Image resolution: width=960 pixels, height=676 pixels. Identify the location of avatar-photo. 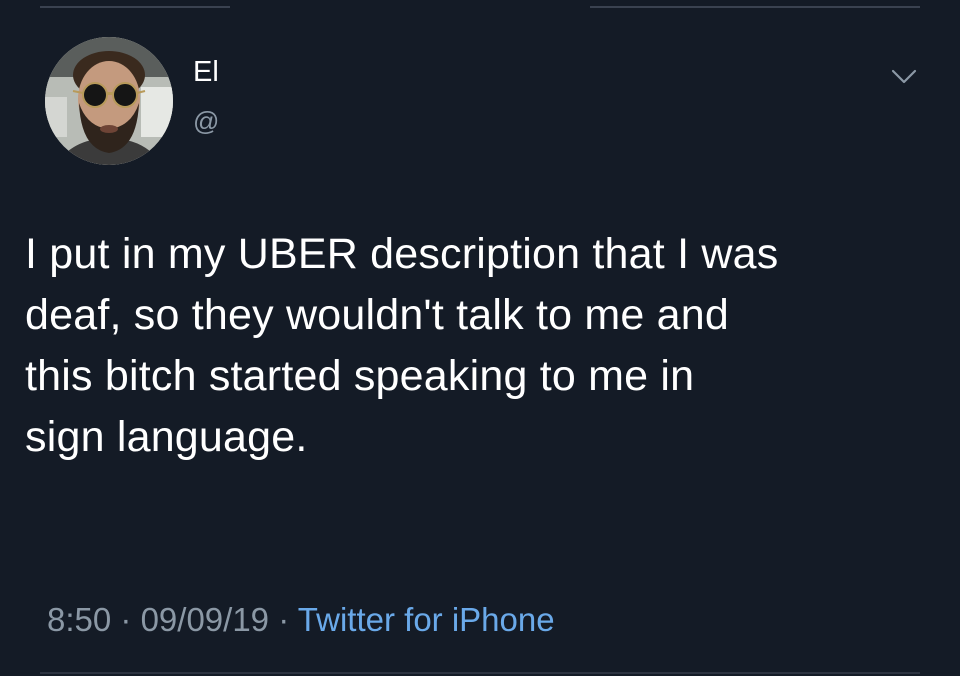
(109, 101).